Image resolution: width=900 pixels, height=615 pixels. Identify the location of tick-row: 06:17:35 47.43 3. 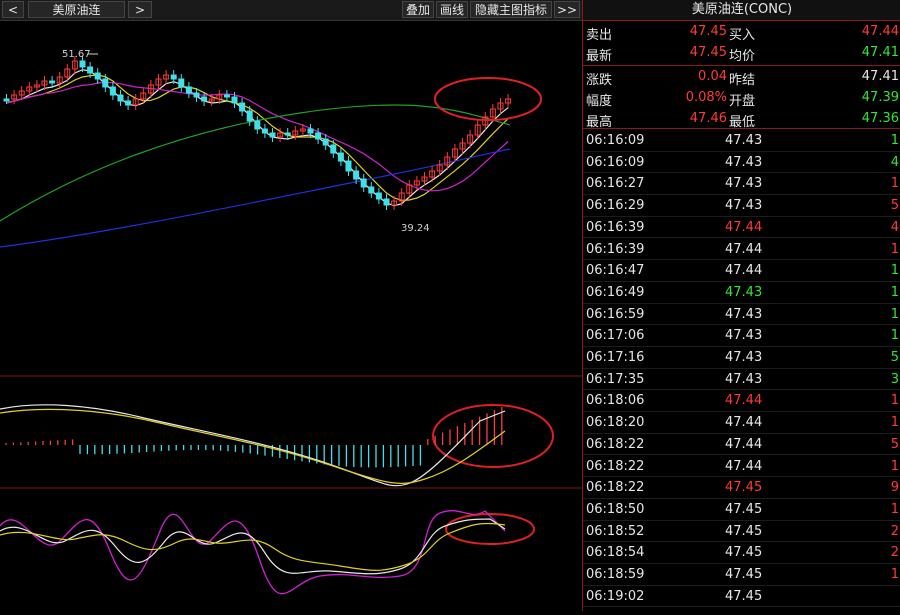
(741, 380).